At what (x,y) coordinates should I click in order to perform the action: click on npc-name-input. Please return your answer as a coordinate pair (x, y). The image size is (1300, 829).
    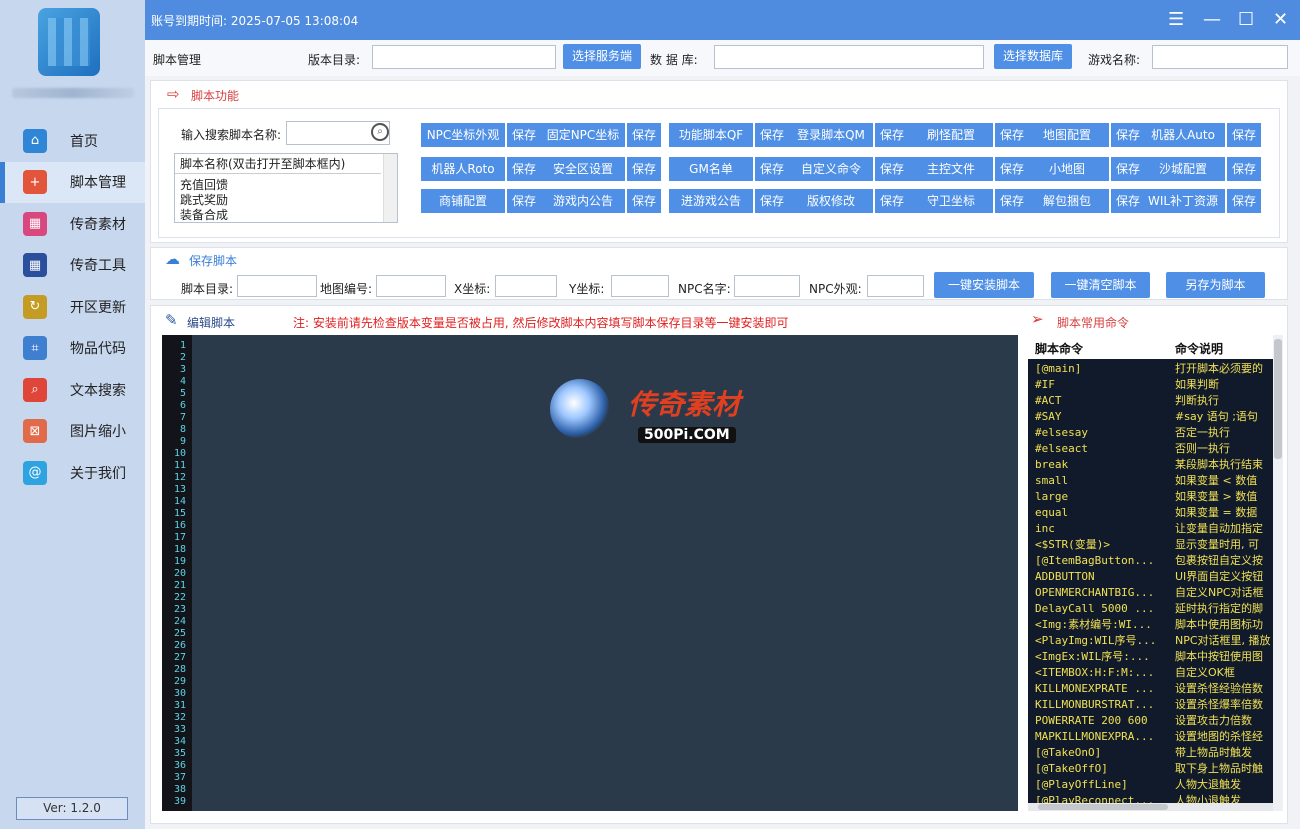
    Looking at the image, I should click on (767, 286).